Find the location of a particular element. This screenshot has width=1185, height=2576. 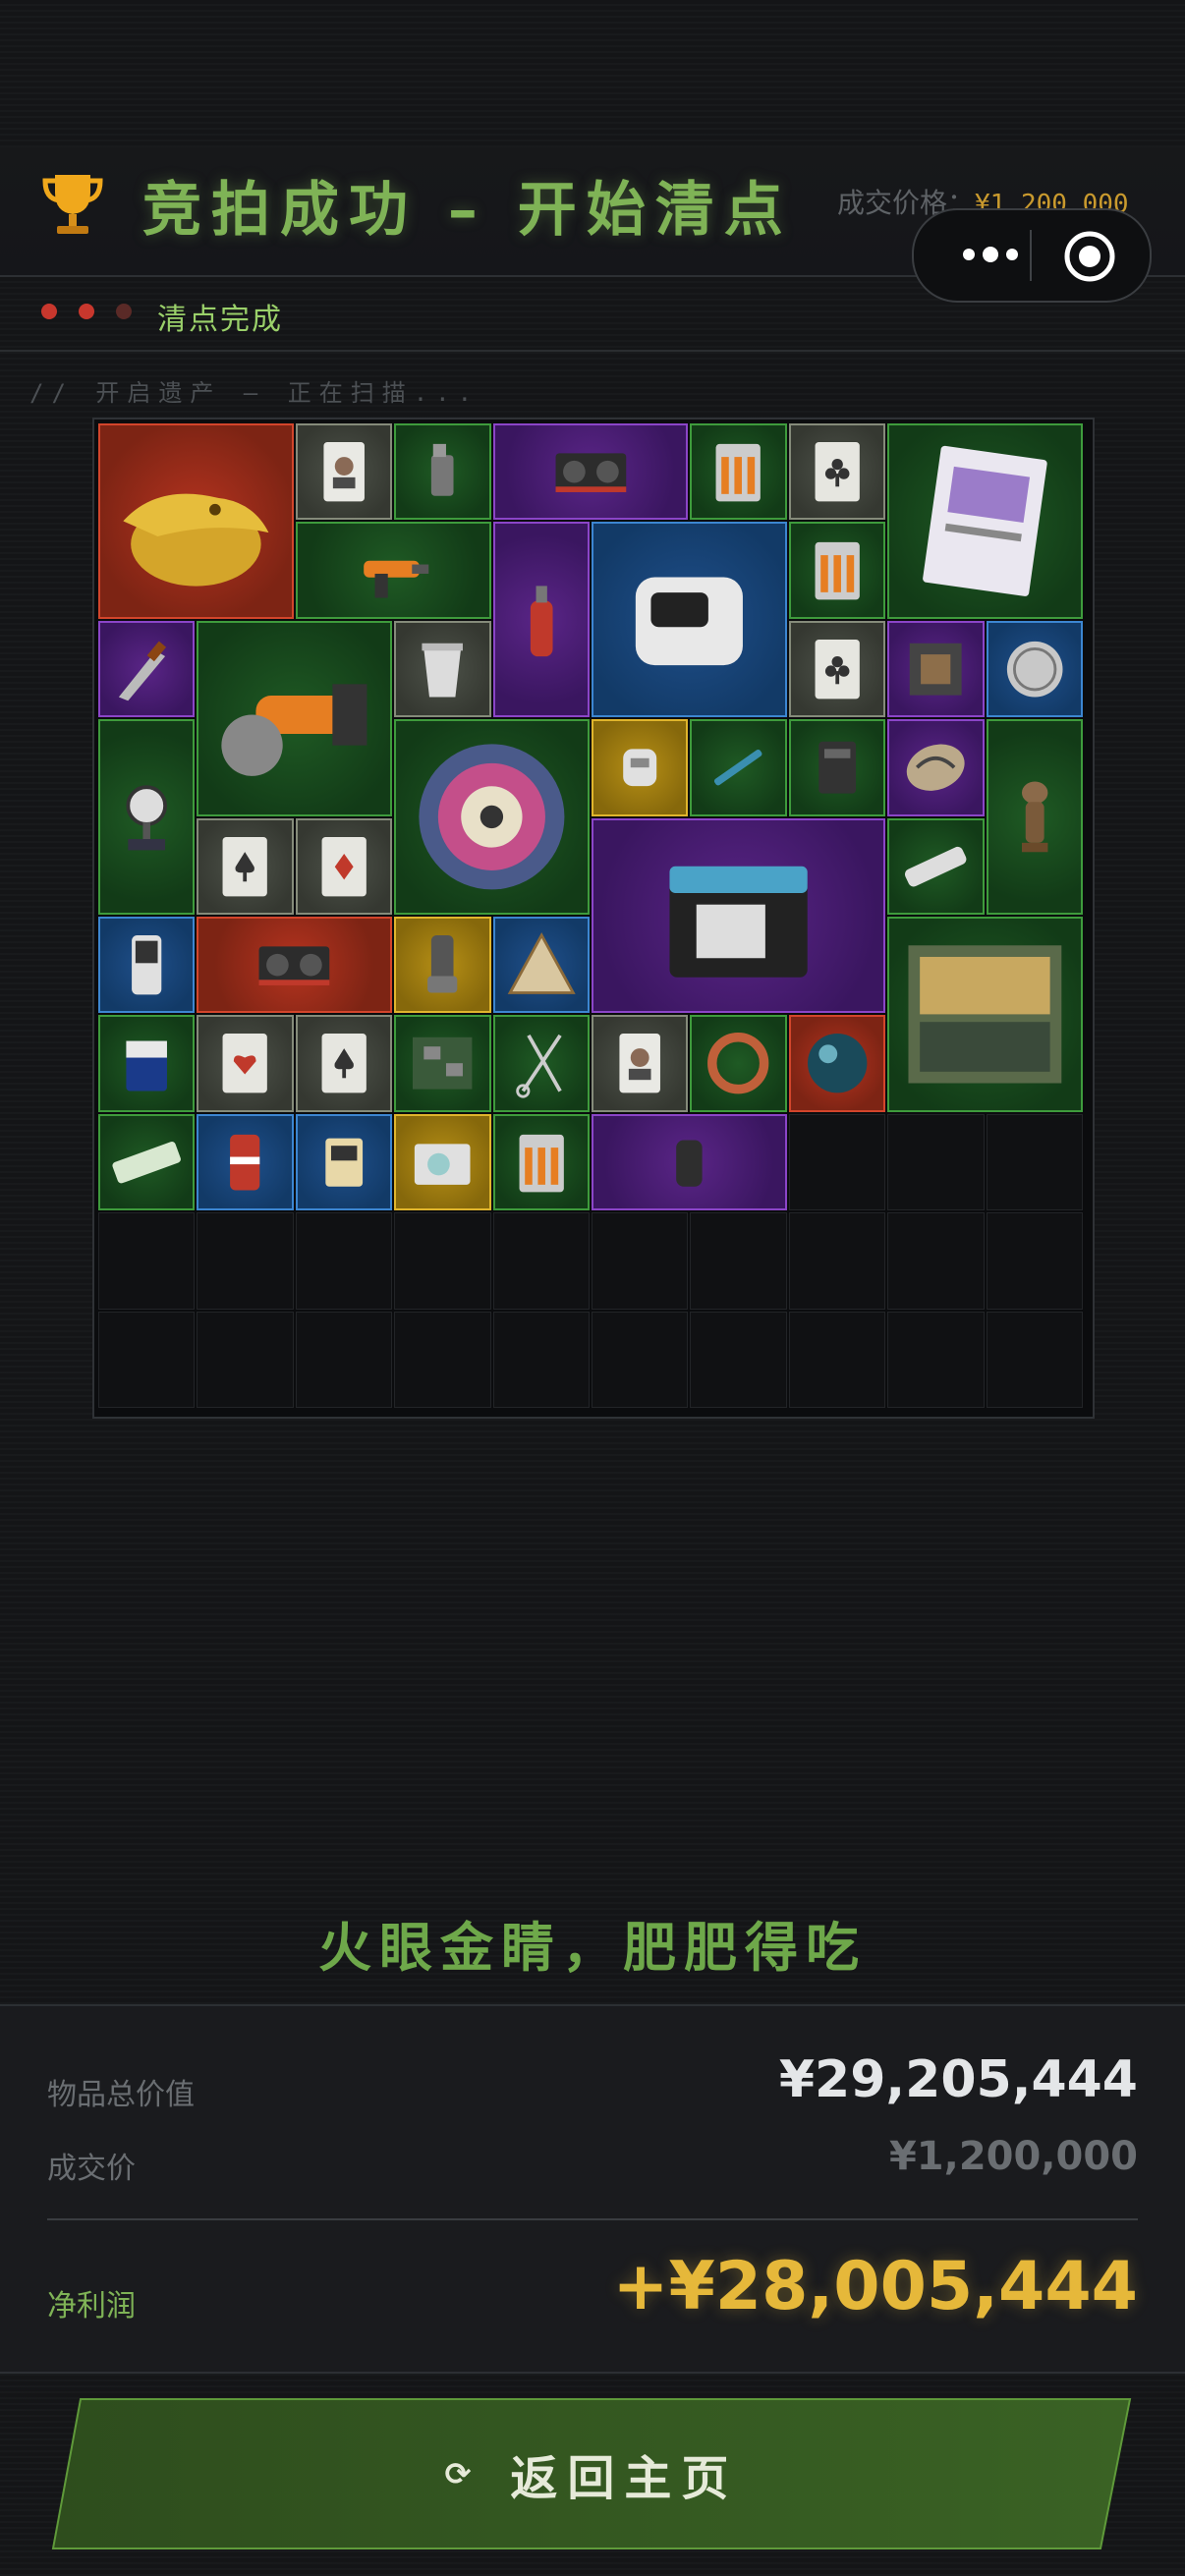

inventory-item-angle-grinder is located at coordinates (295, 718).